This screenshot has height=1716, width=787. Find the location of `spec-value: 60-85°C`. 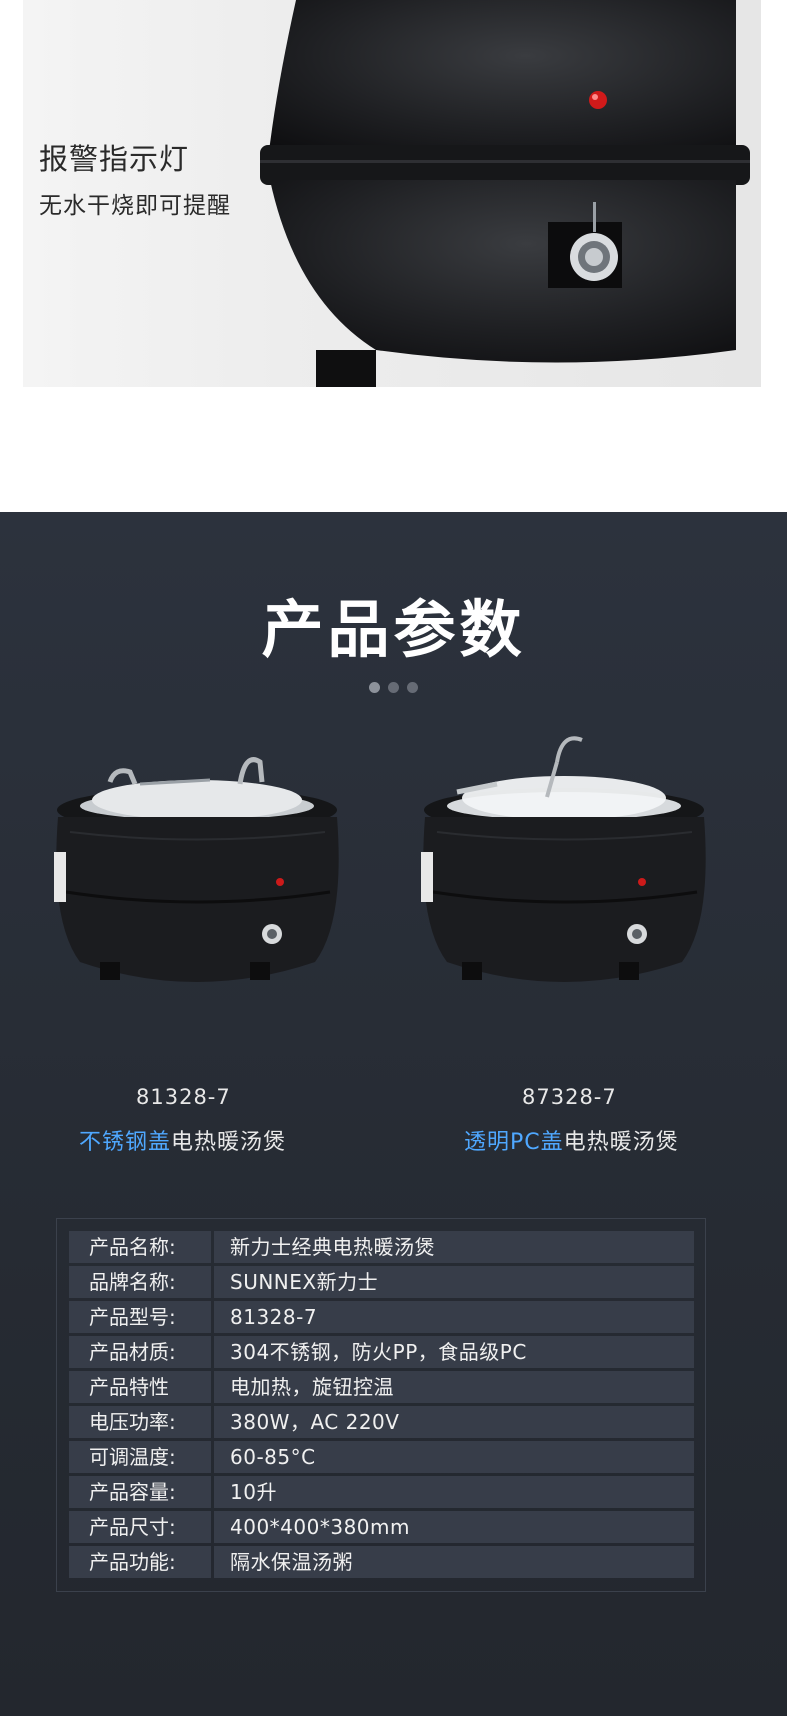

spec-value: 60-85°C is located at coordinates (454, 1457).